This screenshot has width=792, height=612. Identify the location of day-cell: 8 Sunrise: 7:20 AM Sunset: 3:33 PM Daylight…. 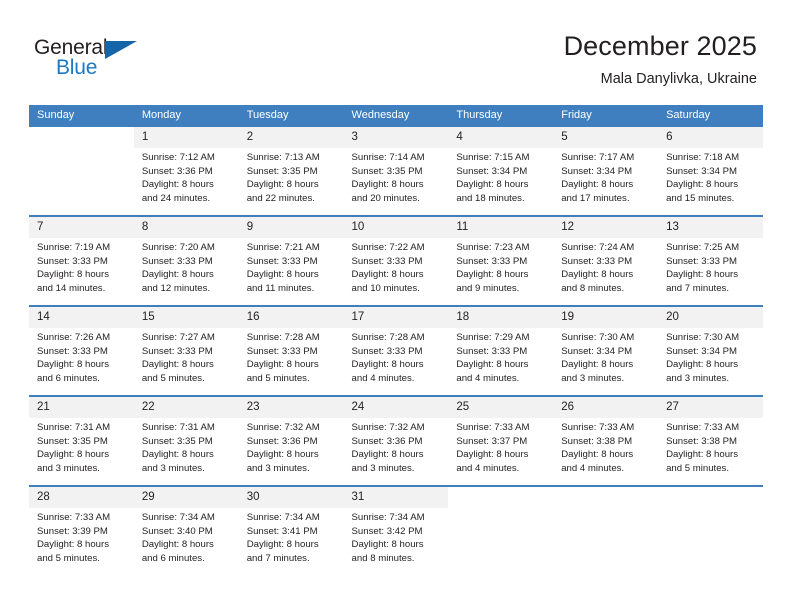
(186, 261).